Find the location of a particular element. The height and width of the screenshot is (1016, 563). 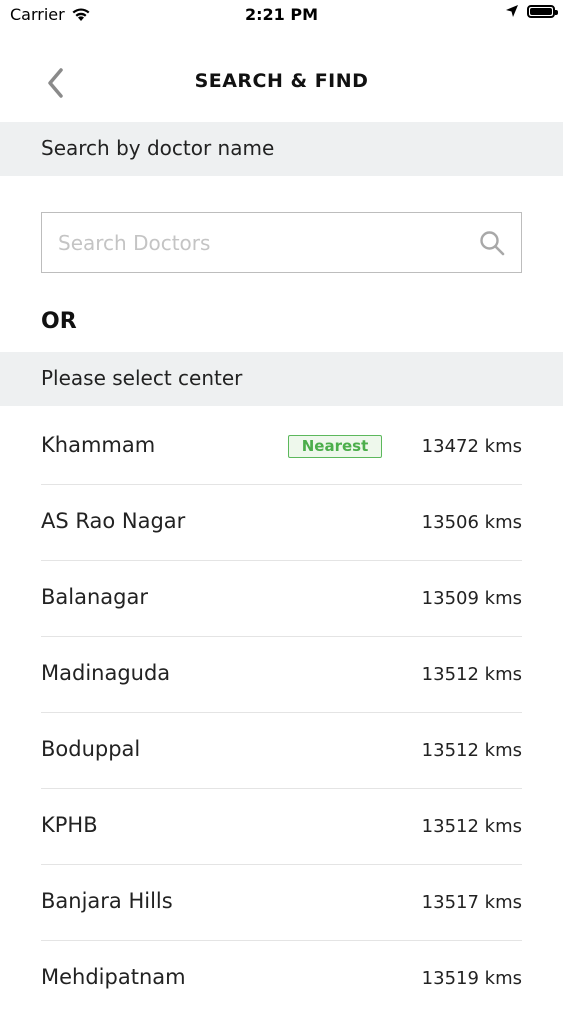

page-title: SEARCH & FIND is located at coordinates (281, 81).